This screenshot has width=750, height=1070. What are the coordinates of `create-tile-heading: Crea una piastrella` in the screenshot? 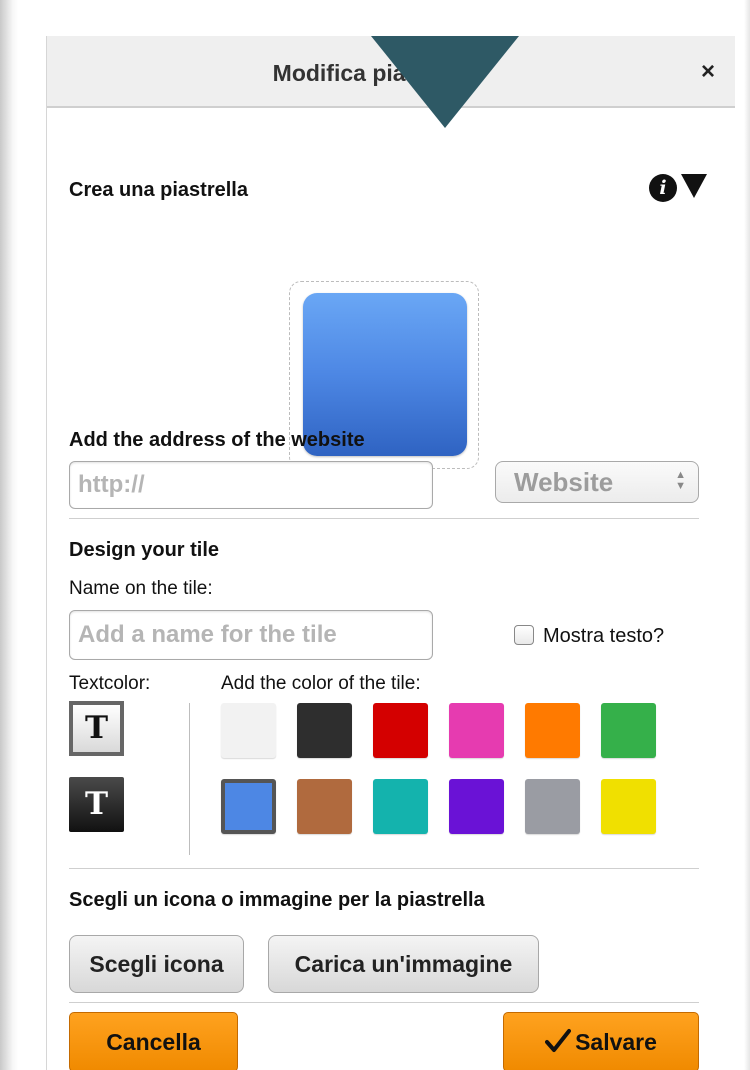 It's located at (158, 190).